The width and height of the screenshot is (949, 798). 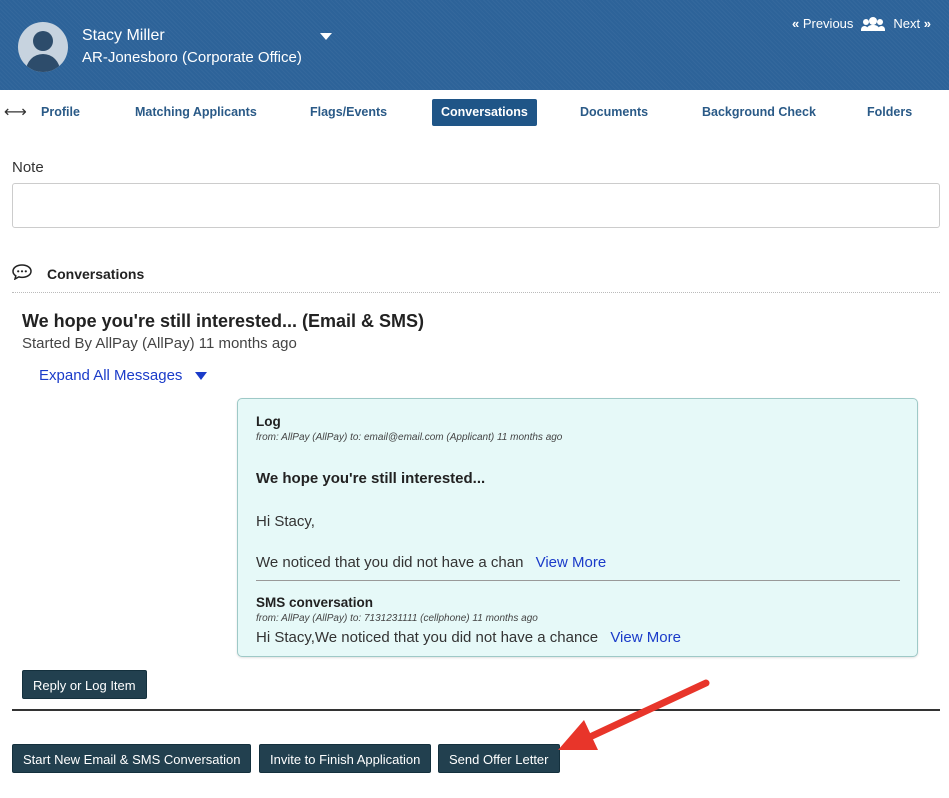 I want to click on send-offer-letter-button: Send Offer Letter, so click(x=499, y=758).